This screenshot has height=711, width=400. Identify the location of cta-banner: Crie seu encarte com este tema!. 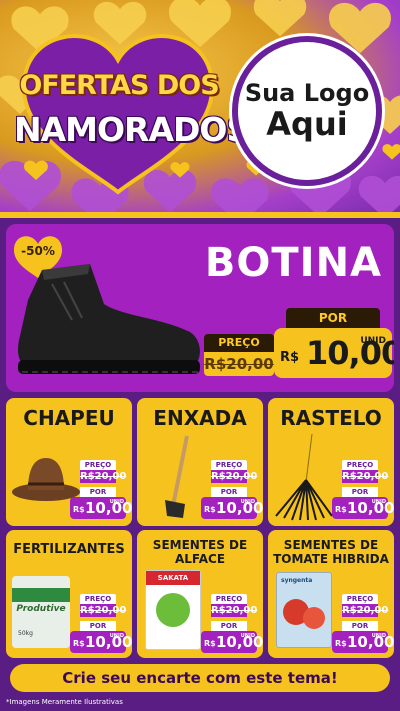
(200, 678).